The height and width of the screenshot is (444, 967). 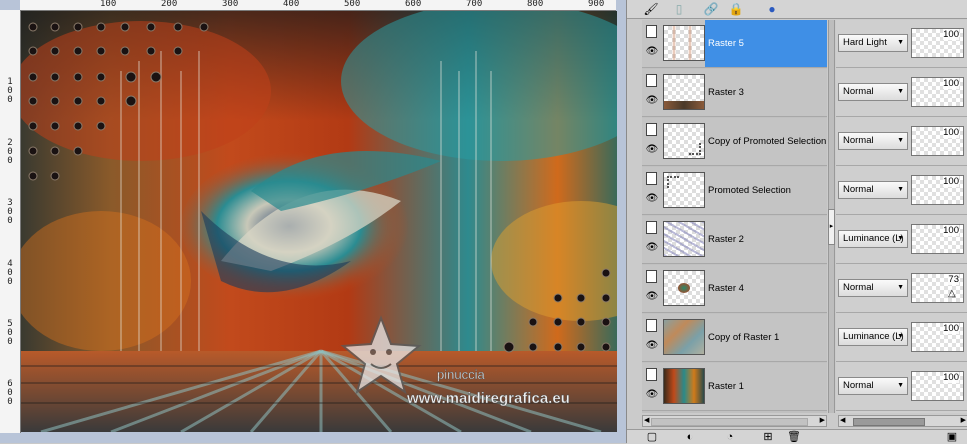 I want to click on layer-row-raster-3: 👁 Raster 3, so click(x=734, y=93).